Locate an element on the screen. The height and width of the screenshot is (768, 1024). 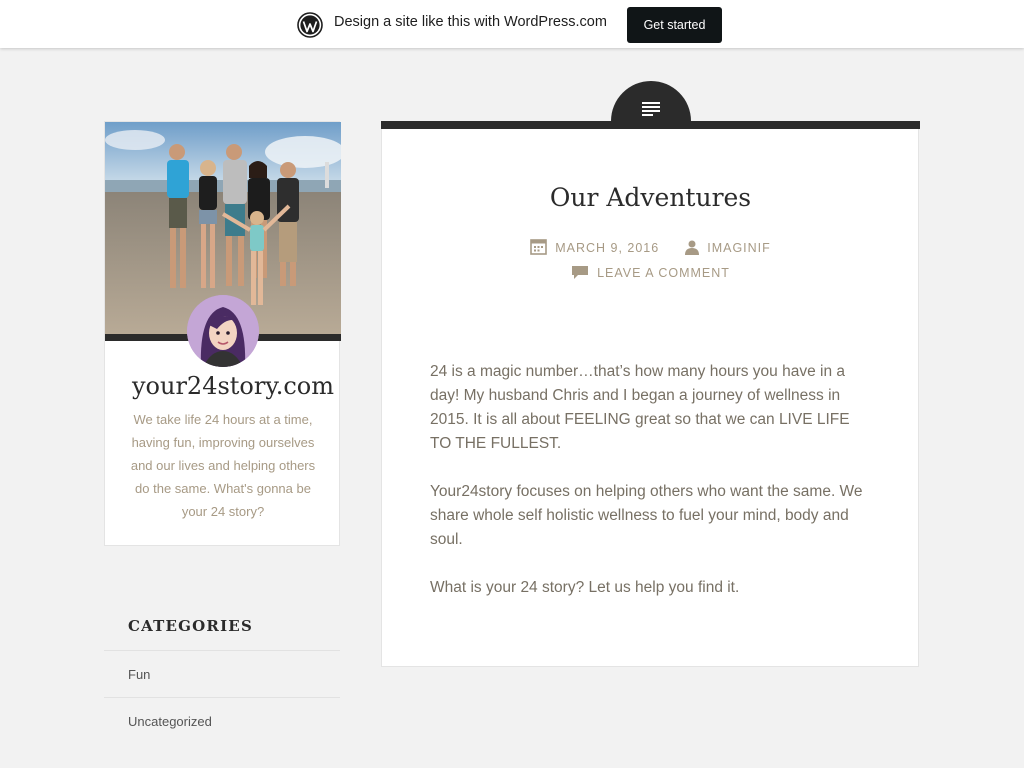
post-author-link: IMAGINIF is located at coordinates (739, 248).